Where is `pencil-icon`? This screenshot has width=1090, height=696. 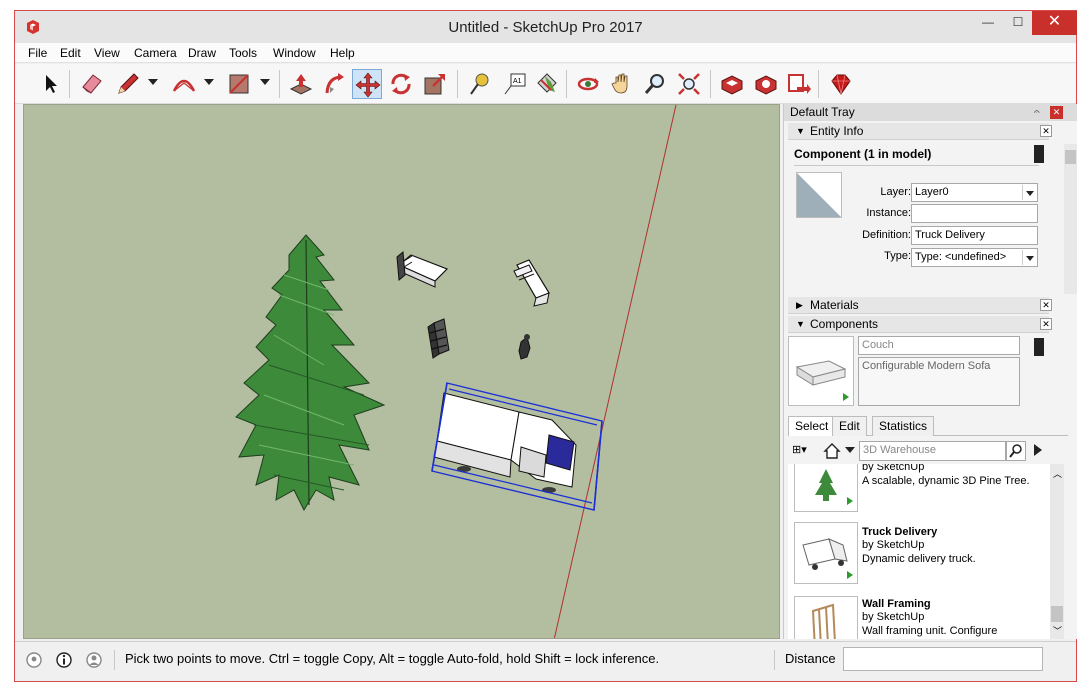 pencil-icon is located at coordinates (128, 83).